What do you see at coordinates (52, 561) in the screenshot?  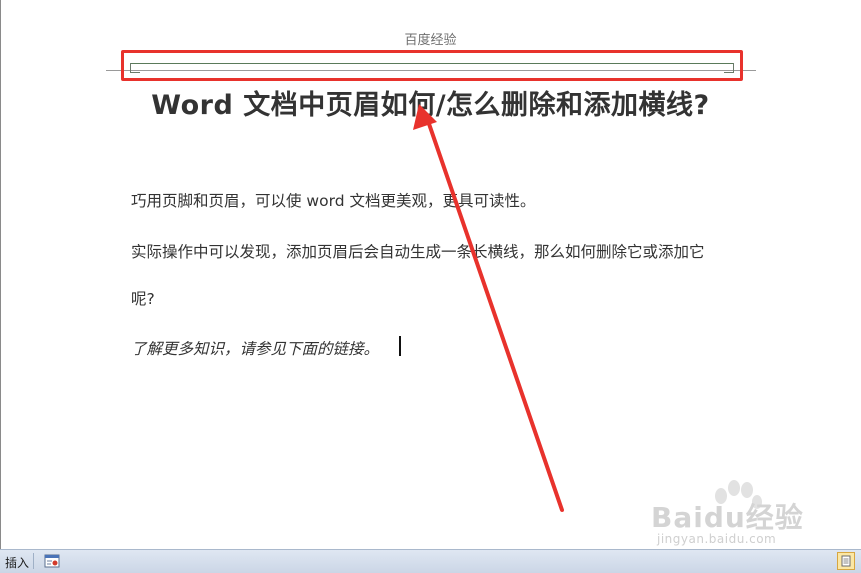 I see `macro-record-icon` at bounding box center [52, 561].